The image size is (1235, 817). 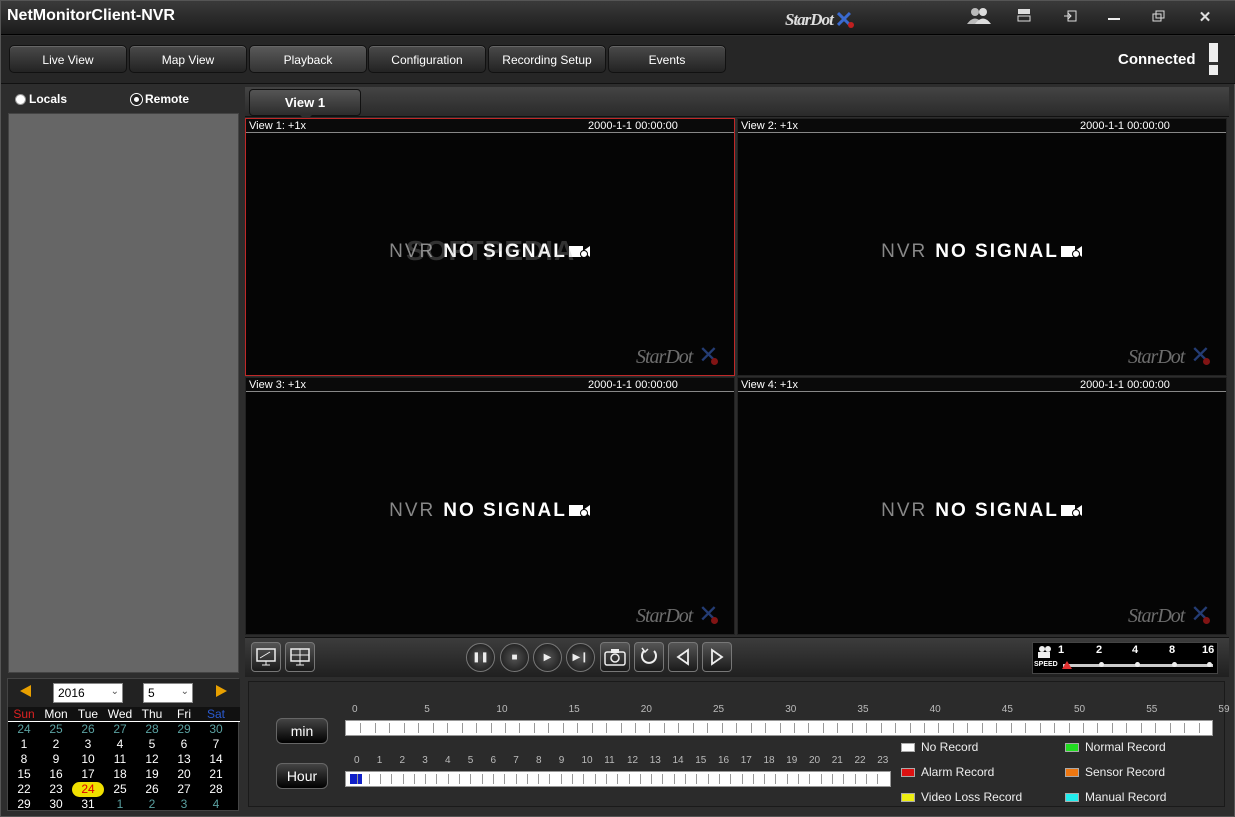 What do you see at coordinates (56, 714) in the screenshot?
I see `weekday-label: Mon` at bounding box center [56, 714].